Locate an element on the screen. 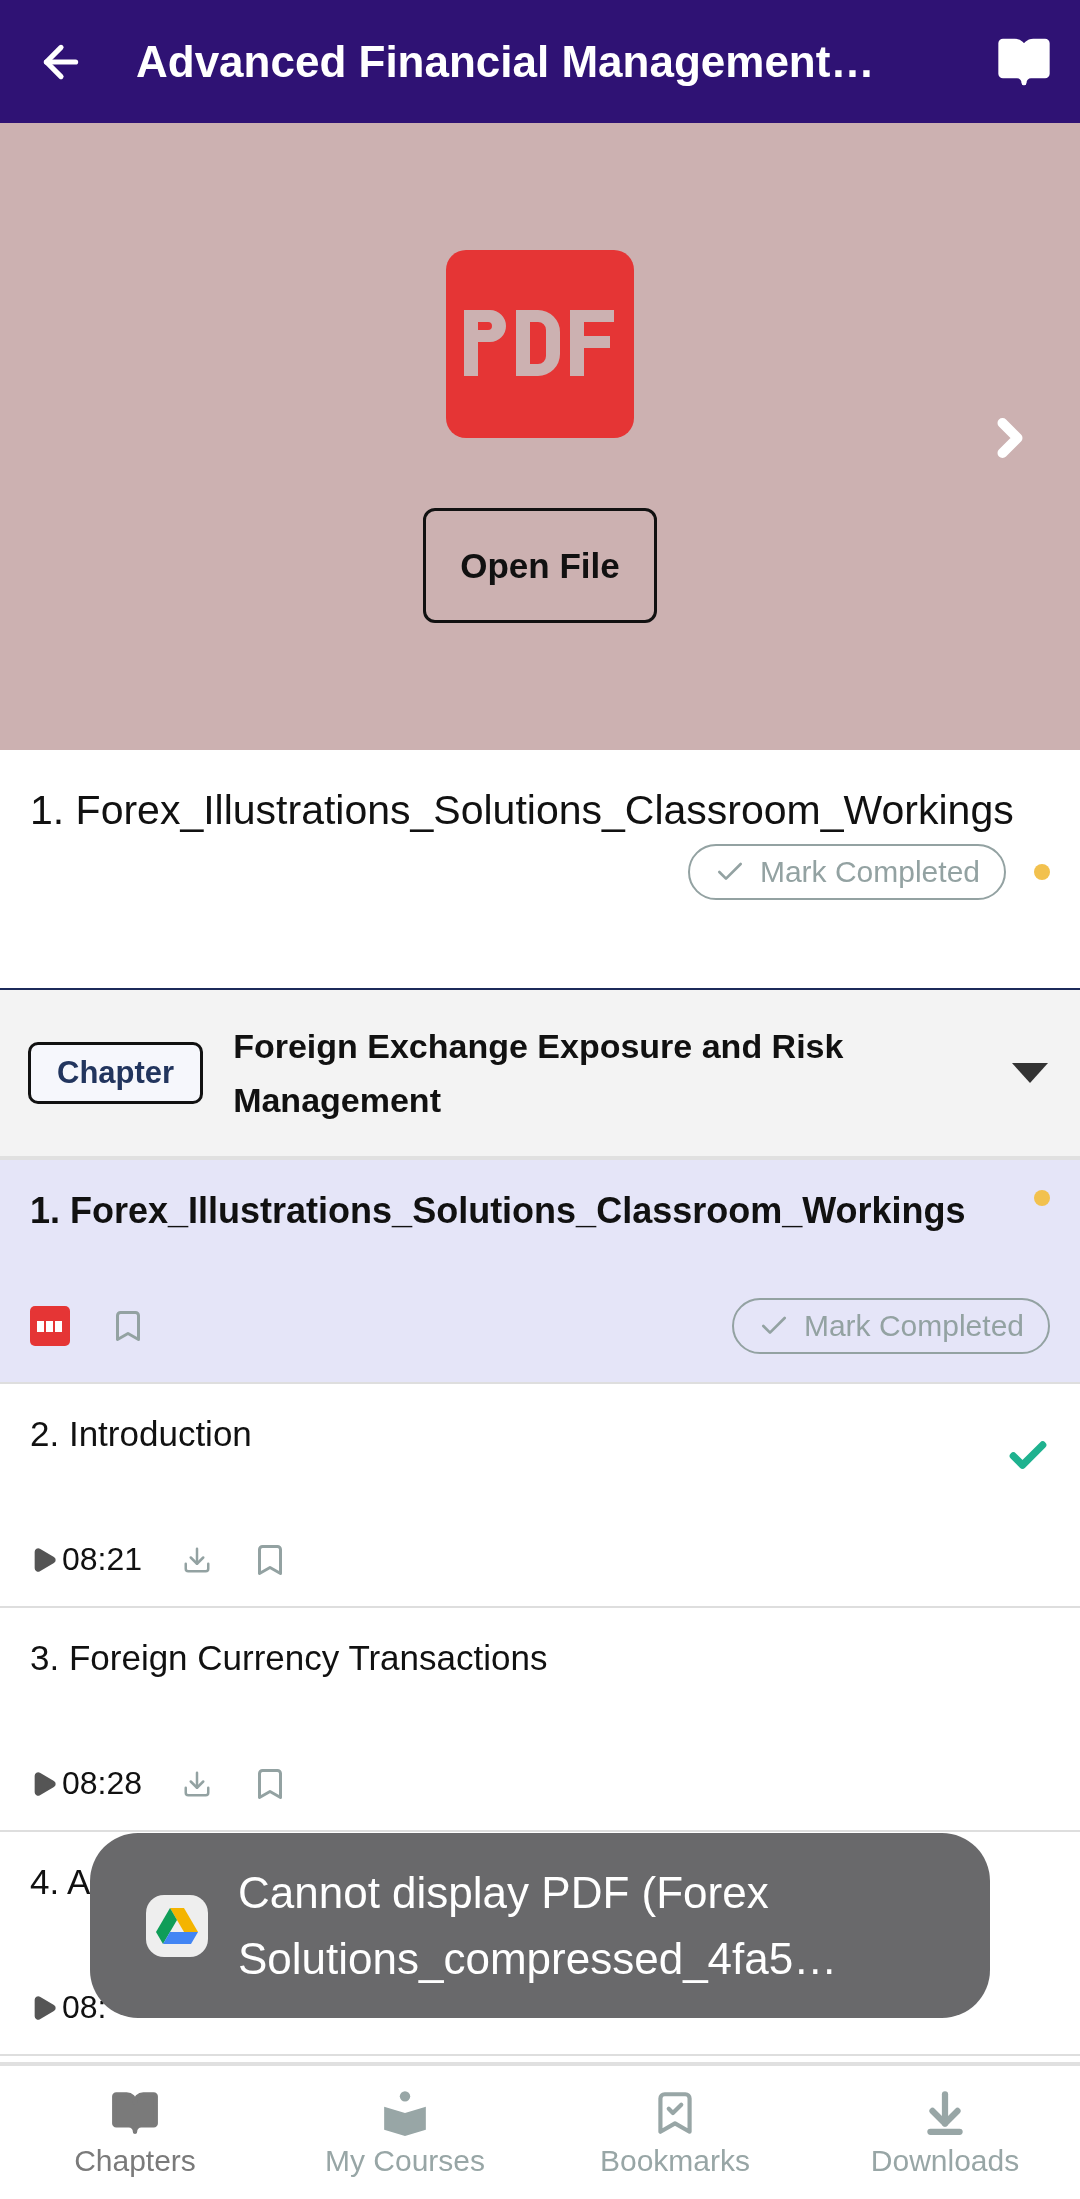 The height and width of the screenshot is (2199, 1080). lesson-title: 2. Introduction is located at coordinates (141, 1434).